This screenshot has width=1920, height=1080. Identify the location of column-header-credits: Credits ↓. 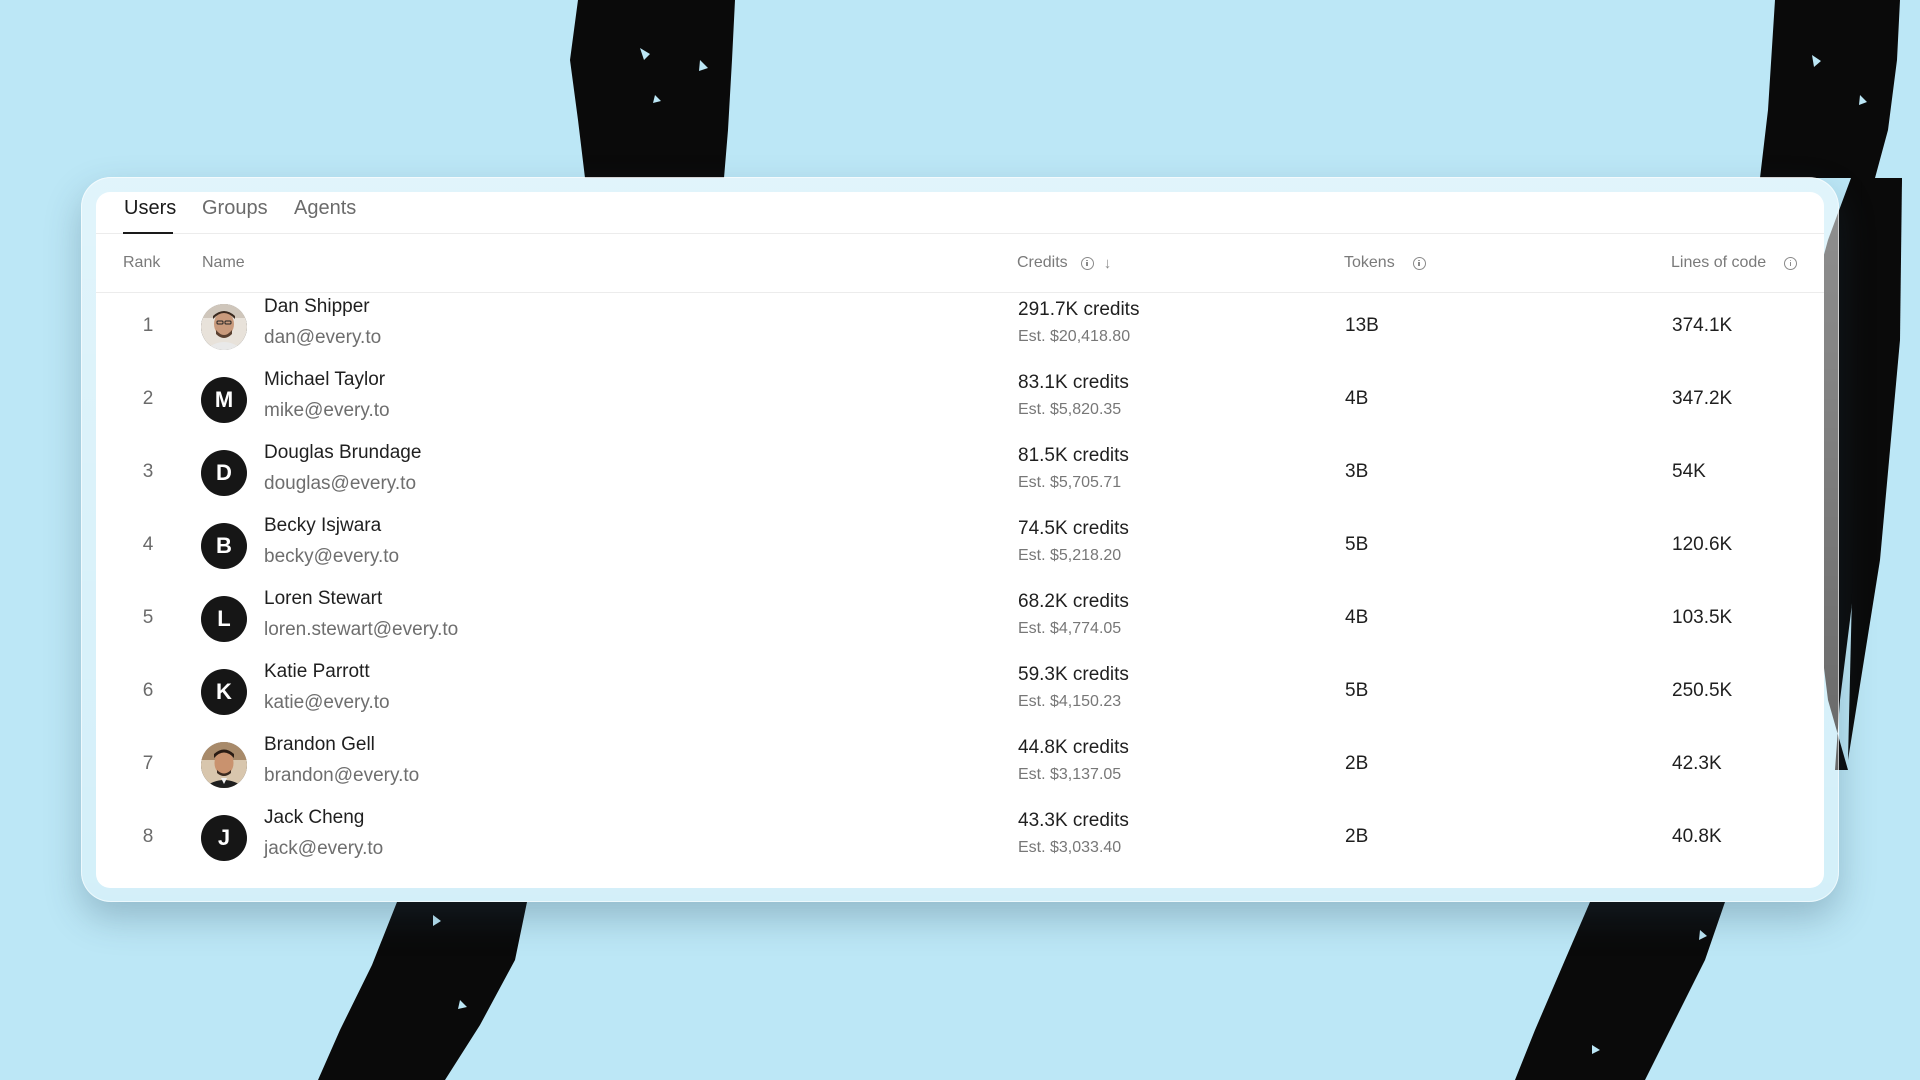
(1064, 263).